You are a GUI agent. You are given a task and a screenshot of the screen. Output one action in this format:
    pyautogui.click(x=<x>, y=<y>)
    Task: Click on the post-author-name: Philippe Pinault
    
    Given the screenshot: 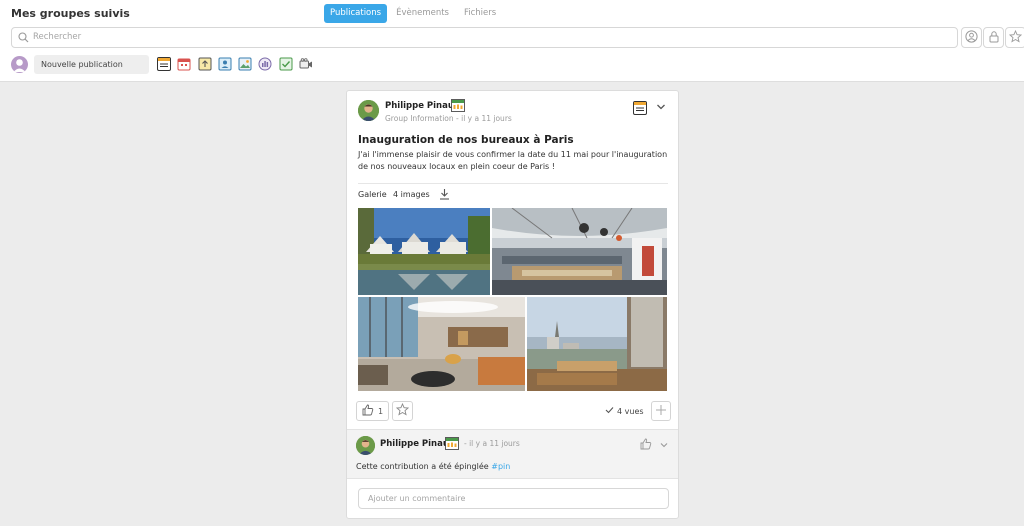 What is the action you would take?
    pyautogui.click(x=423, y=106)
    